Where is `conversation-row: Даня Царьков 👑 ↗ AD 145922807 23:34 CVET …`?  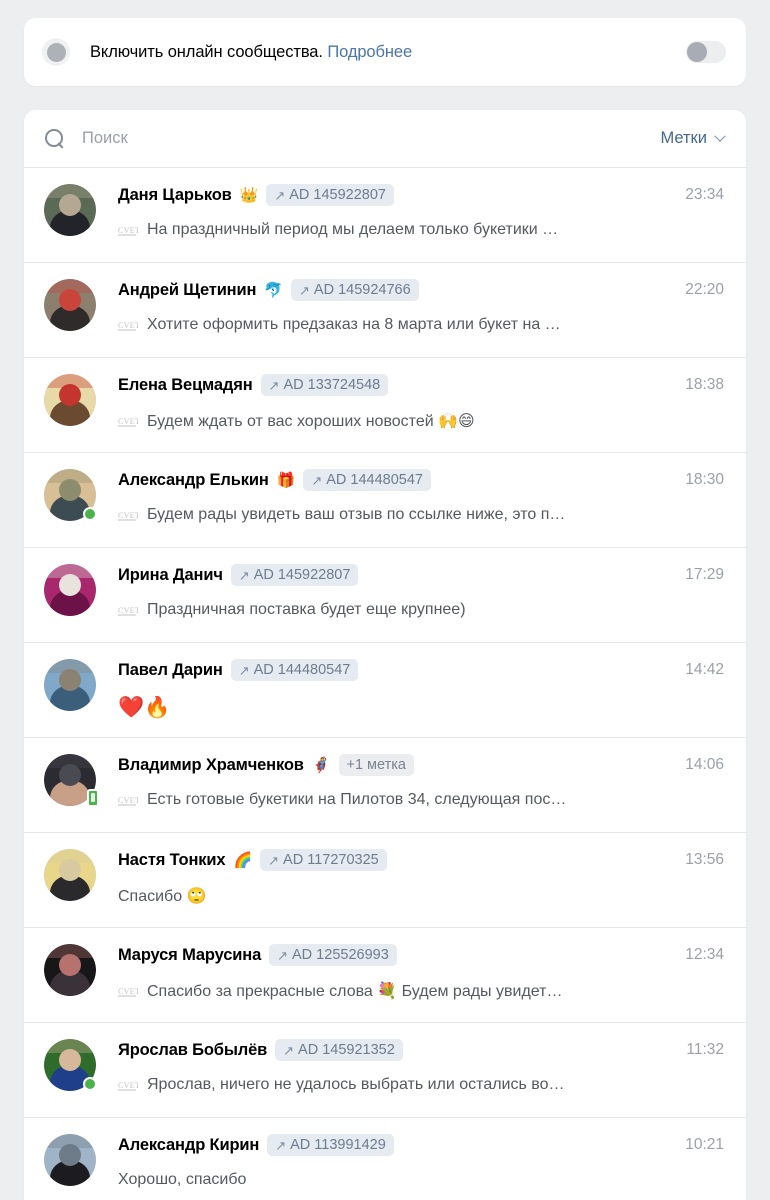 conversation-row: Даня Царьков 👑 ↗ AD 145922807 23:34 CVET … is located at coordinates (385, 215).